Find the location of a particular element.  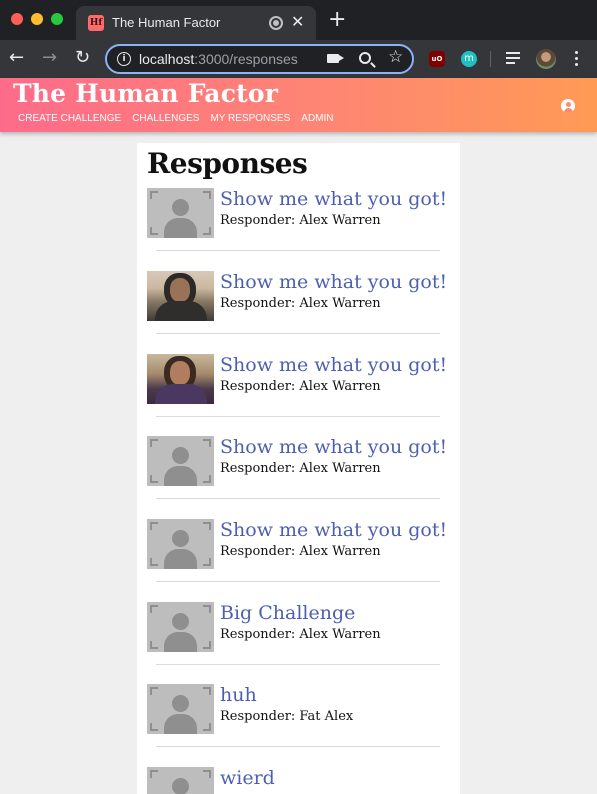

zoom-icon is located at coordinates (365, 58).